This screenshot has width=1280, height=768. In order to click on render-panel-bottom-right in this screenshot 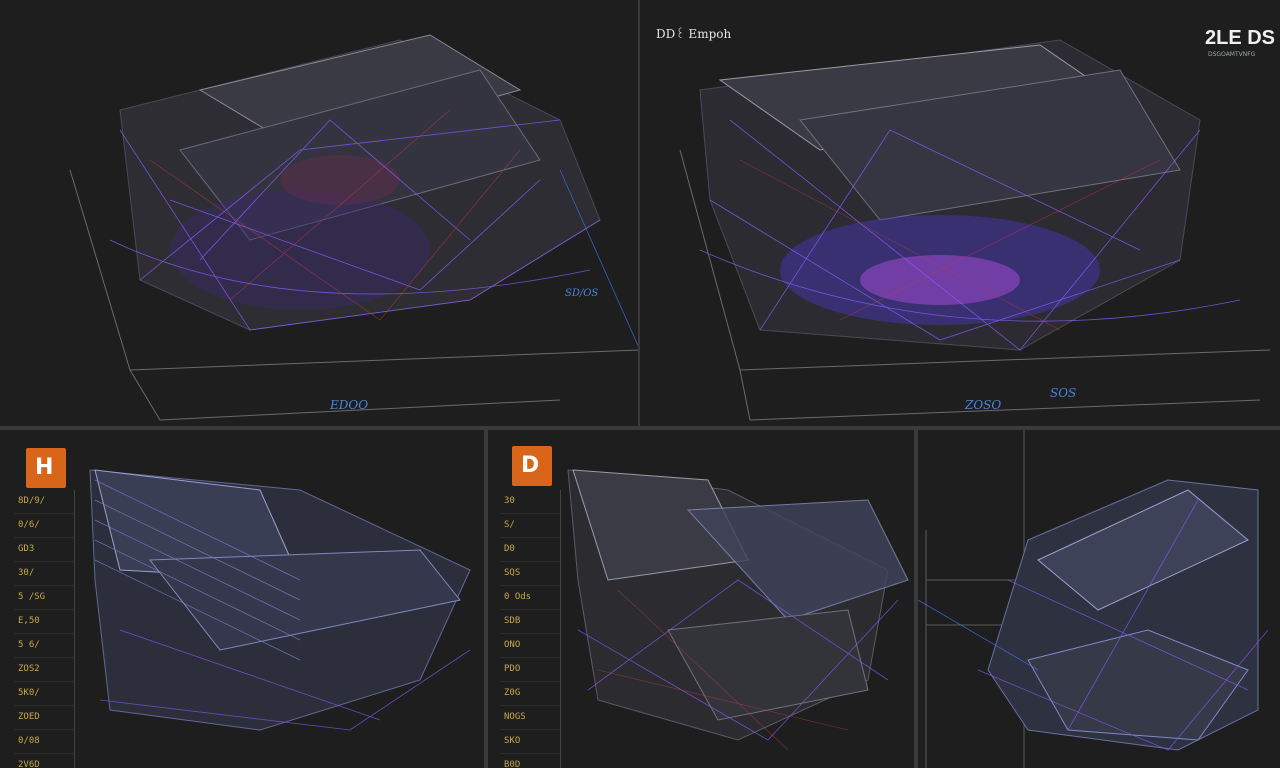, I will do `click(1099, 599)`.